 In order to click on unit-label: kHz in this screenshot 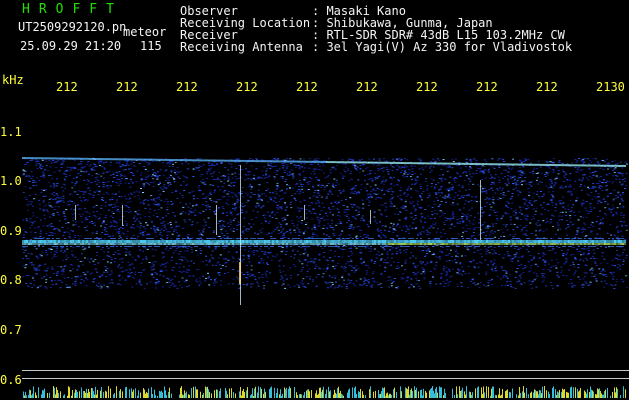, I will do `click(13, 80)`.